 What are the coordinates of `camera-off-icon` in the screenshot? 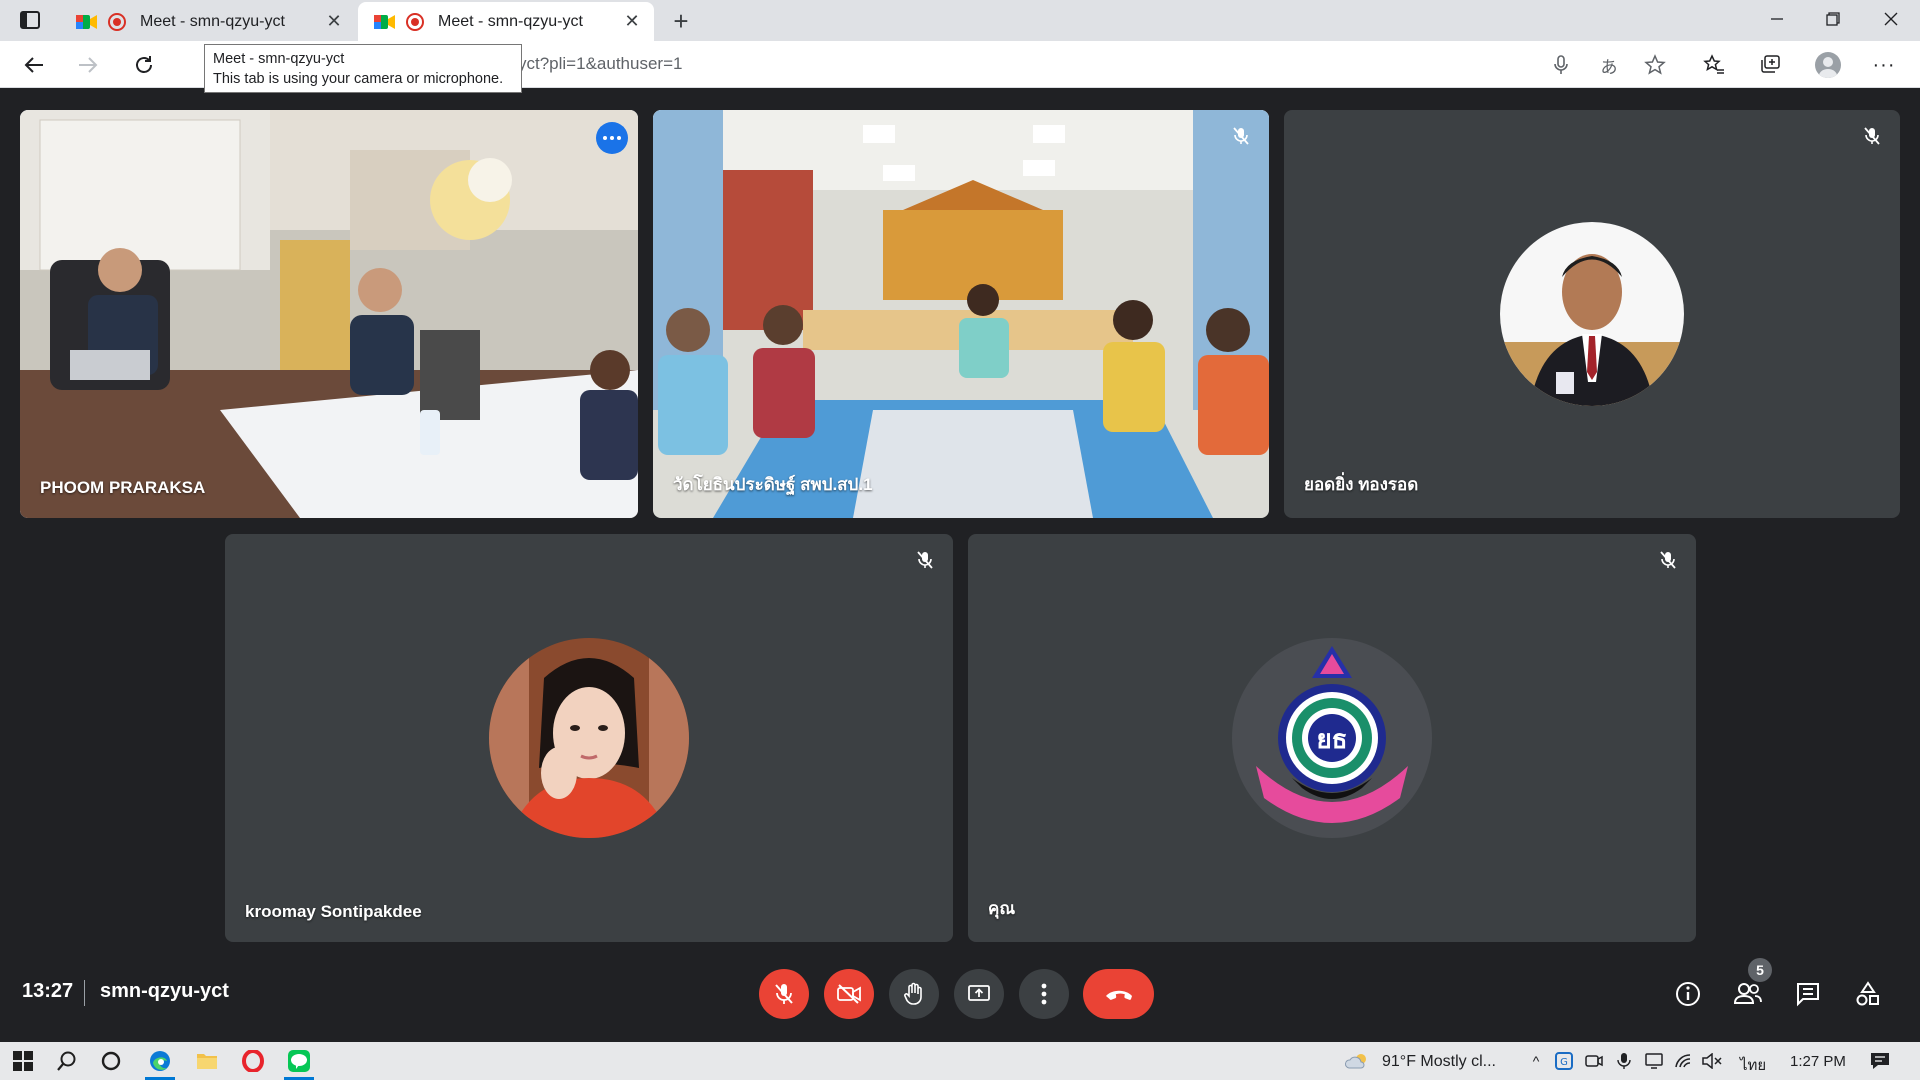 It's located at (849, 994).